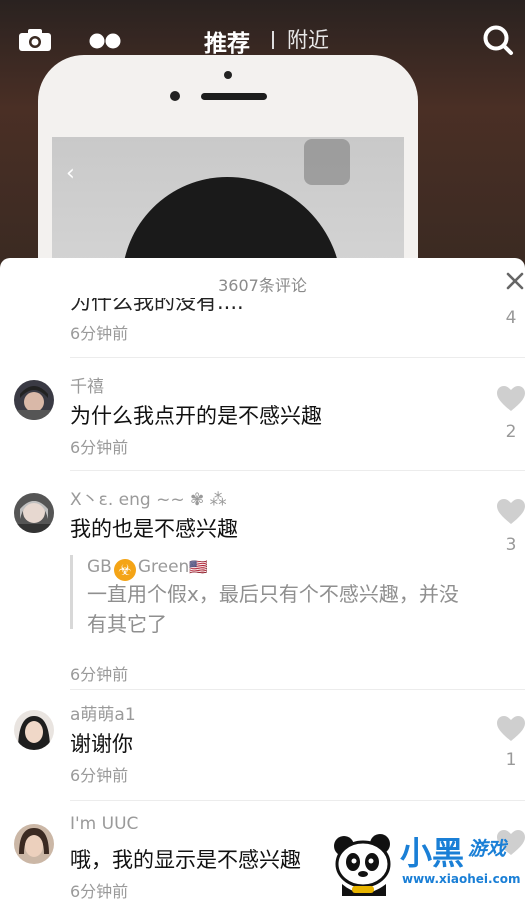  What do you see at coordinates (163, 567) in the screenshot?
I see `reply-username-suffix: Green` at bounding box center [163, 567].